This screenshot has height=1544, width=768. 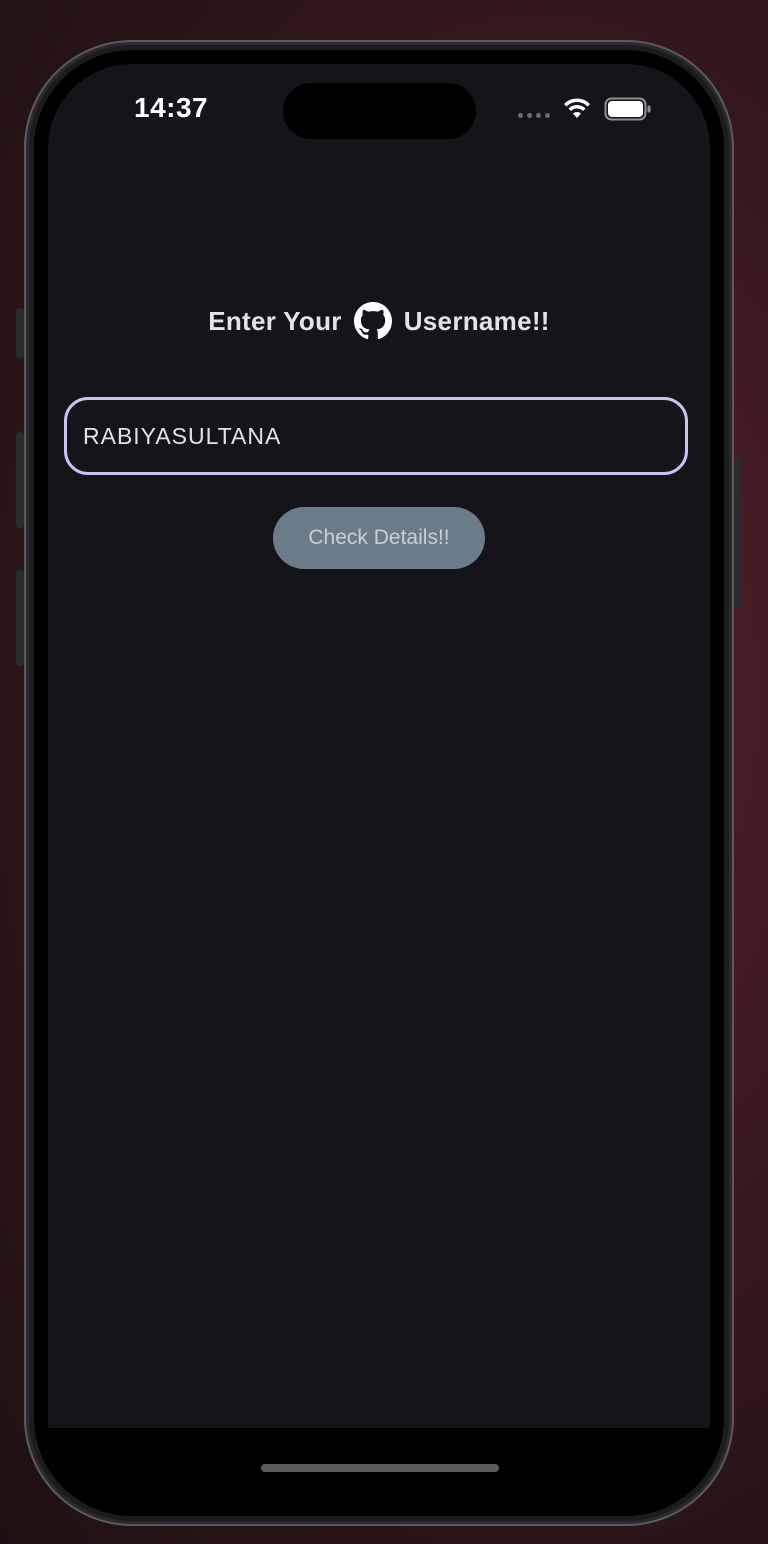 I want to click on home-indicator, so click(x=380, y=1468).